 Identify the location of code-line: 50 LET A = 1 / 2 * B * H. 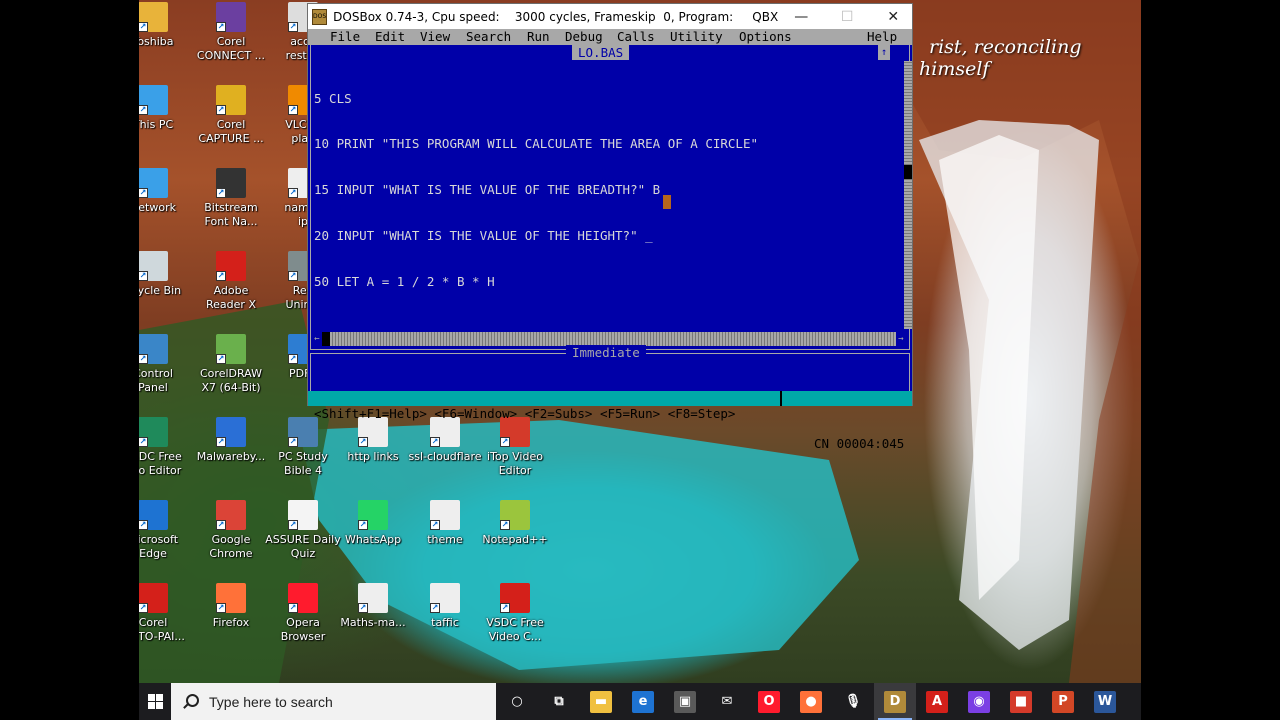
(536, 281).